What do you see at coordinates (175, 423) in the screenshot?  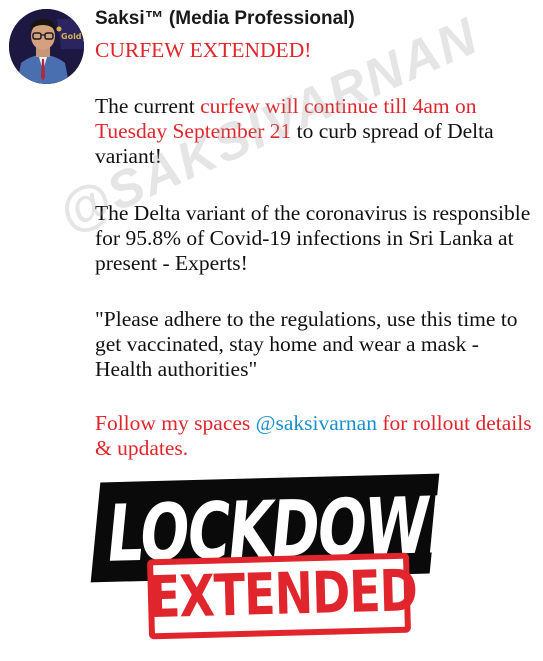 I see `para4-intro: Follow my spaces` at bounding box center [175, 423].